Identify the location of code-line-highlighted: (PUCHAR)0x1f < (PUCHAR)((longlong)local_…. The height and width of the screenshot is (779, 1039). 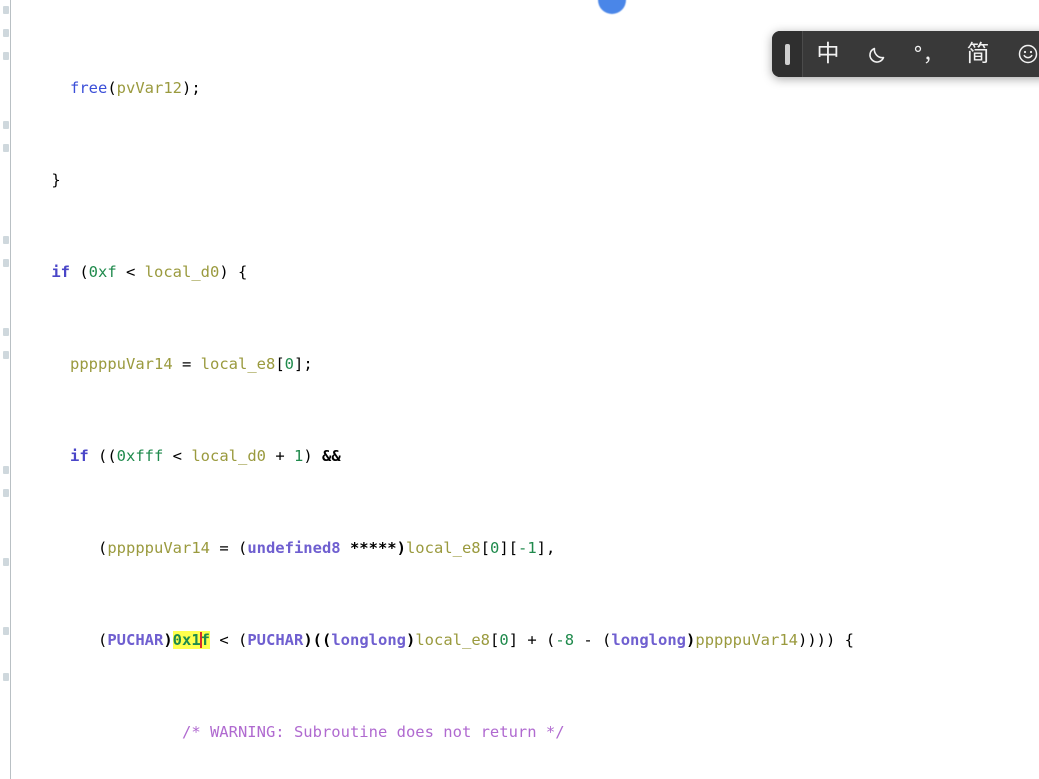
(519, 640).